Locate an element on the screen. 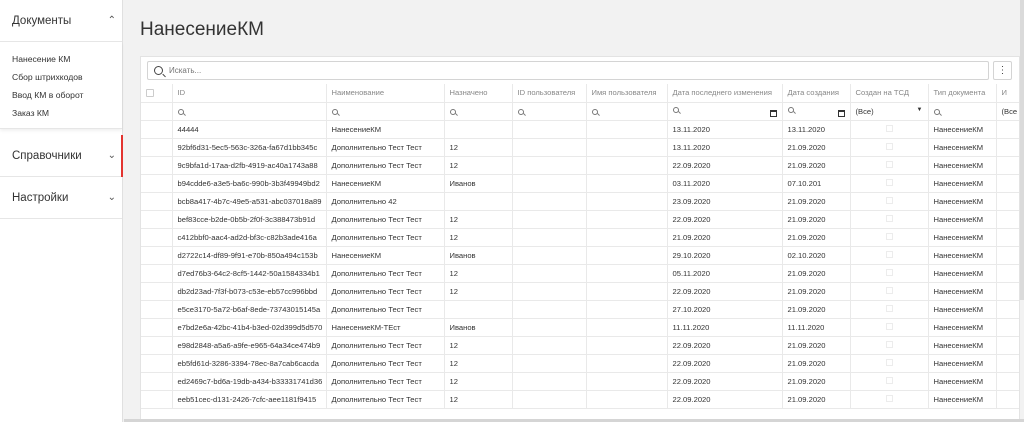 The height and width of the screenshot is (422, 1024). column-header: Тип документа is located at coordinates (962, 93).